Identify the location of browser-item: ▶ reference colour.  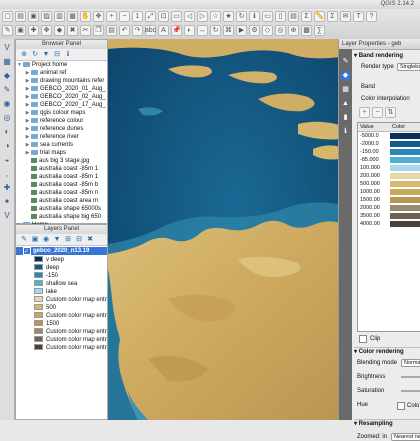
(61, 121).